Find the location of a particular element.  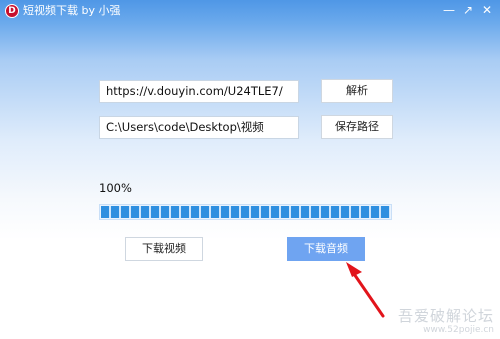

progress-bar is located at coordinates (245, 212).